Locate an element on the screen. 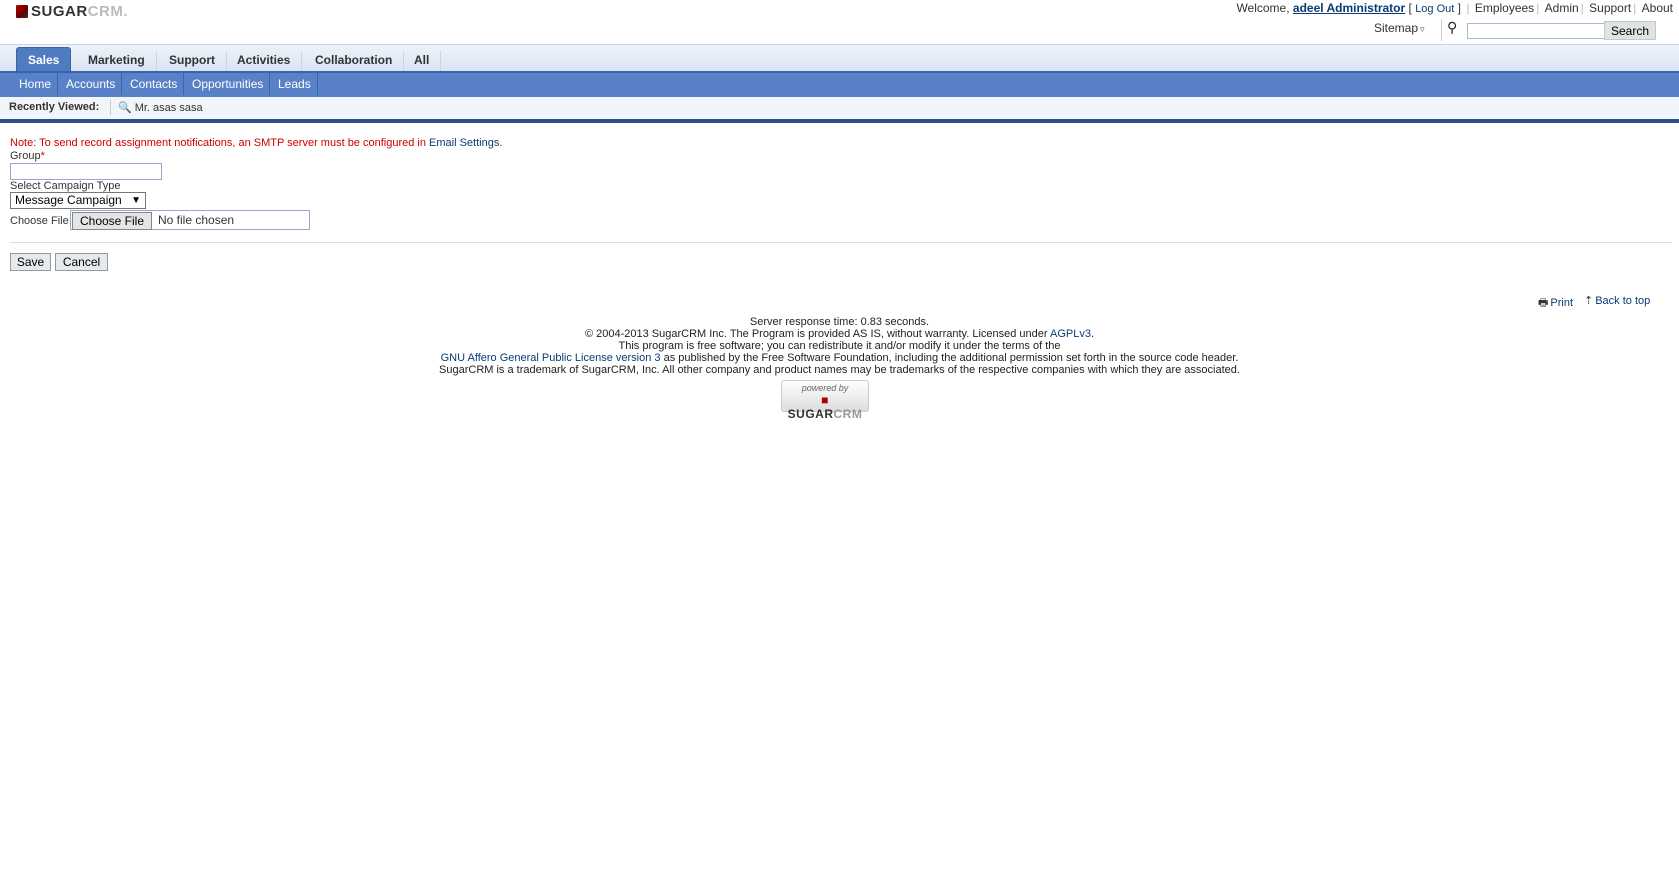 The width and height of the screenshot is (1679, 873). sitemap-label: Sitemap is located at coordinates (1396, 28).